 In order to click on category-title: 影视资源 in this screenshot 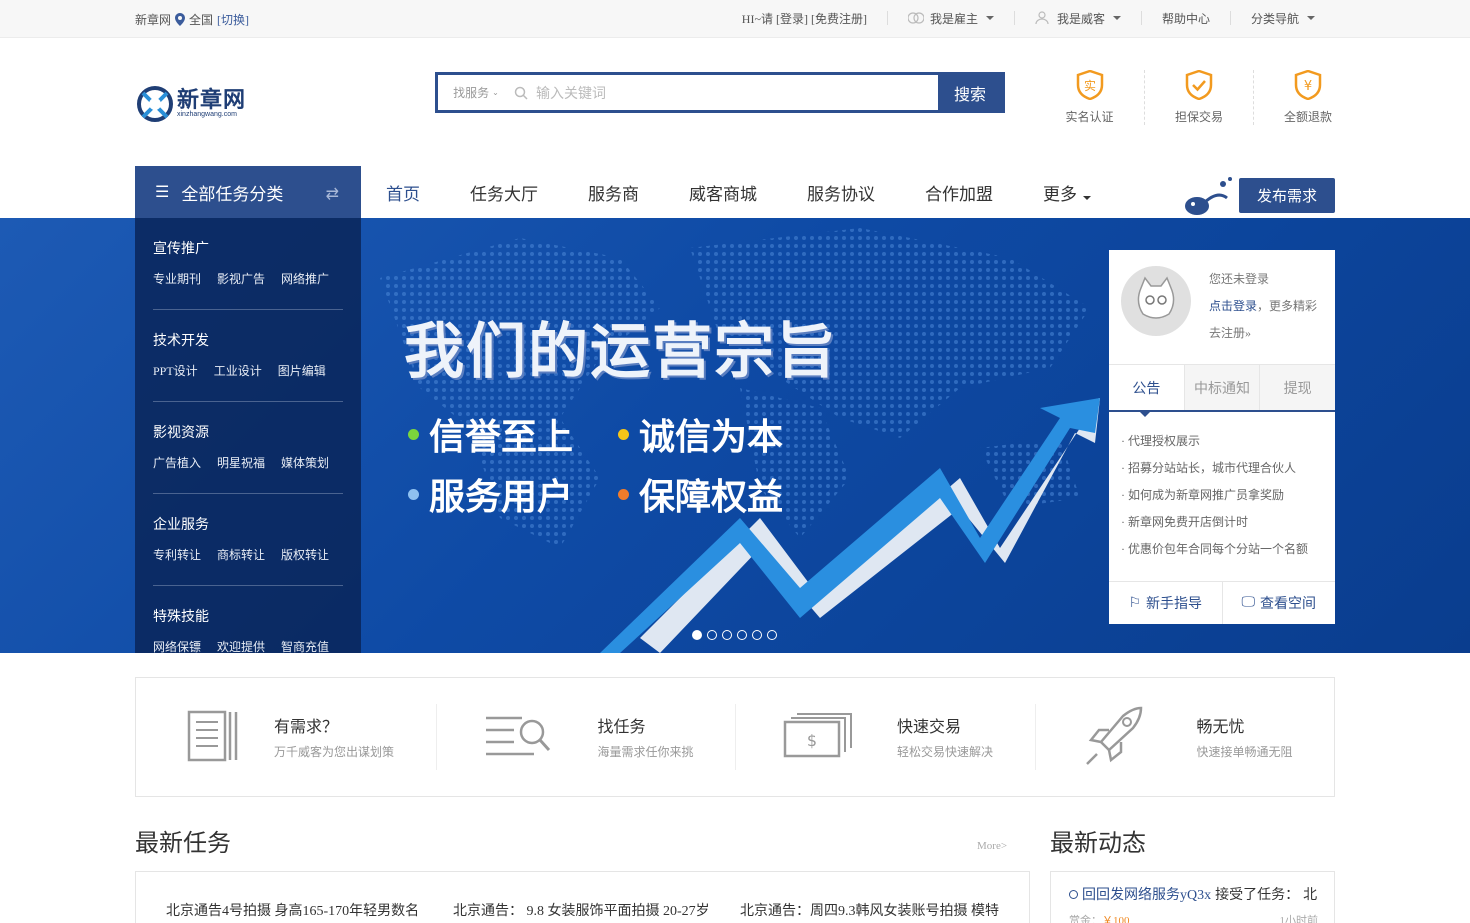, I will do `click(248, 432)`.